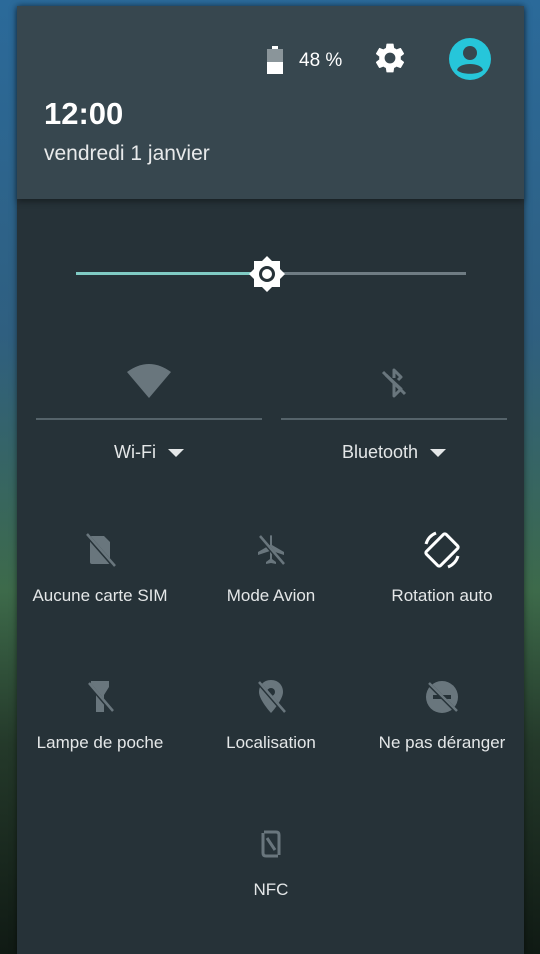 The height and width of the screenshot is (954, 540). What do you see at coordinates (321, 60) in the screenshot?
I see `battery-percentage: 48 %` at bounding box center [321, 60].